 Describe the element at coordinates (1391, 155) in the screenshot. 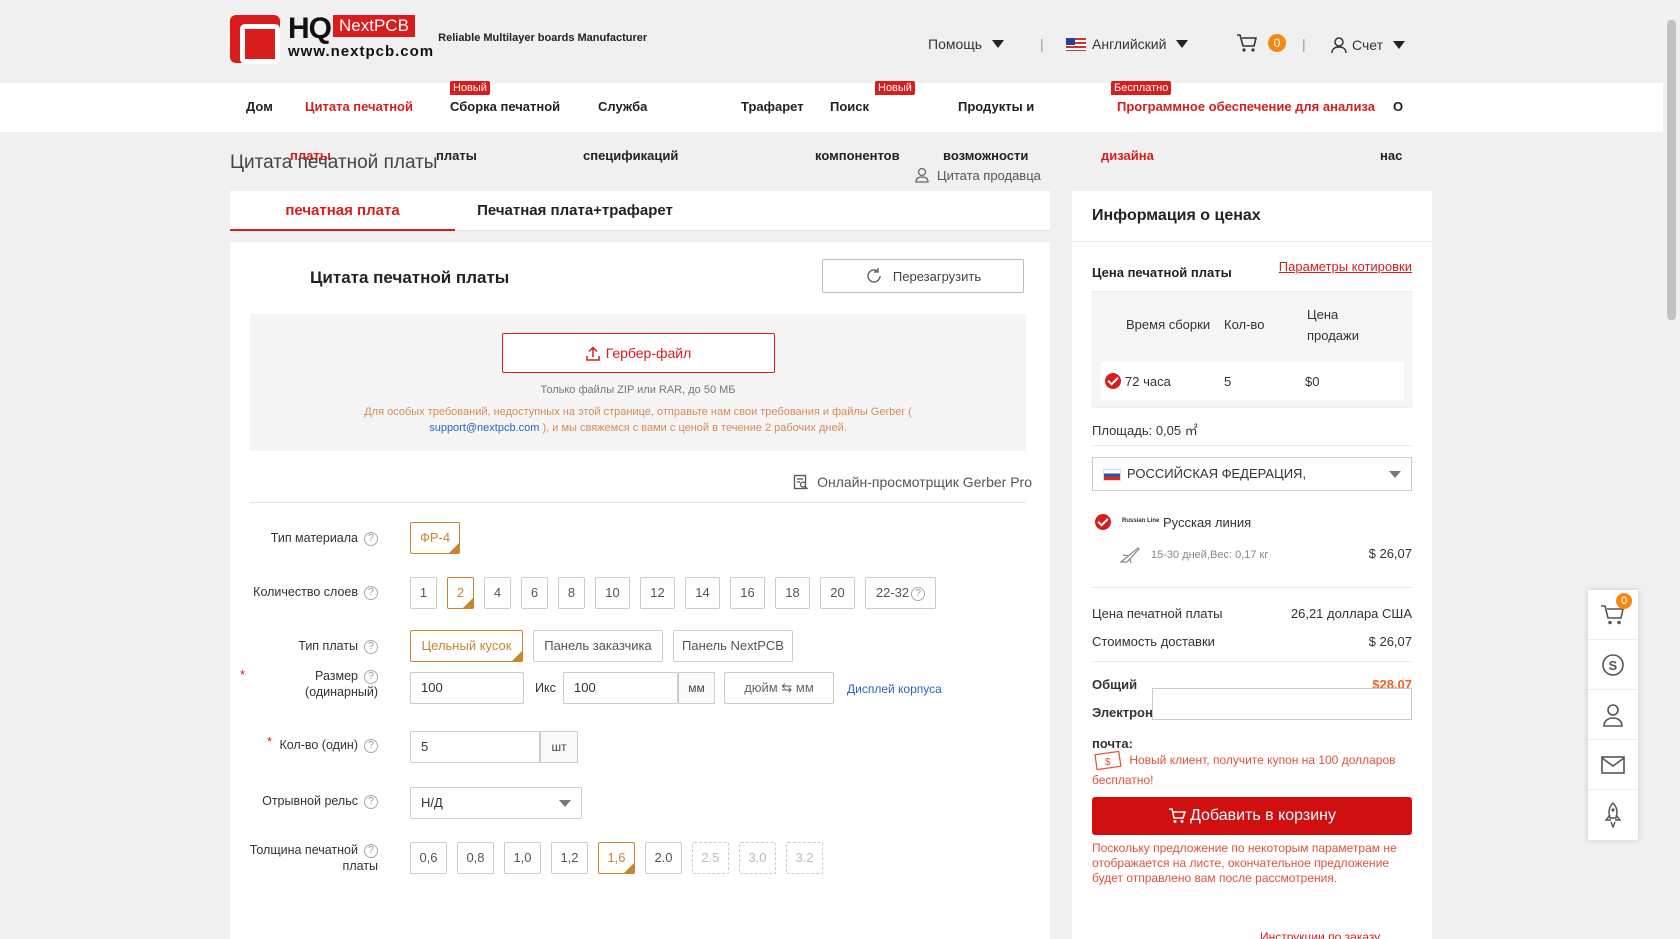

I see `nav-about-line2: нас` at that location.